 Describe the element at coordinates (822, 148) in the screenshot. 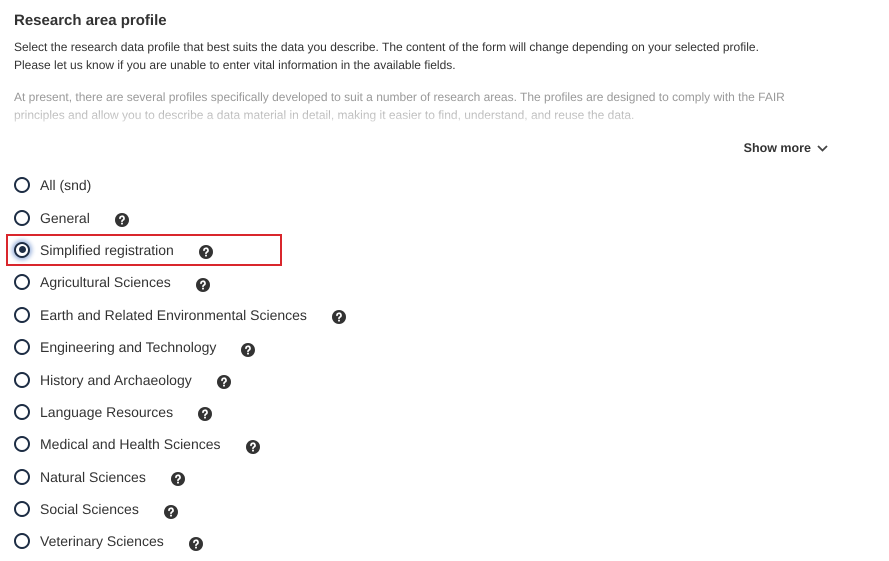

I see `chevron-down-icon` at that location.